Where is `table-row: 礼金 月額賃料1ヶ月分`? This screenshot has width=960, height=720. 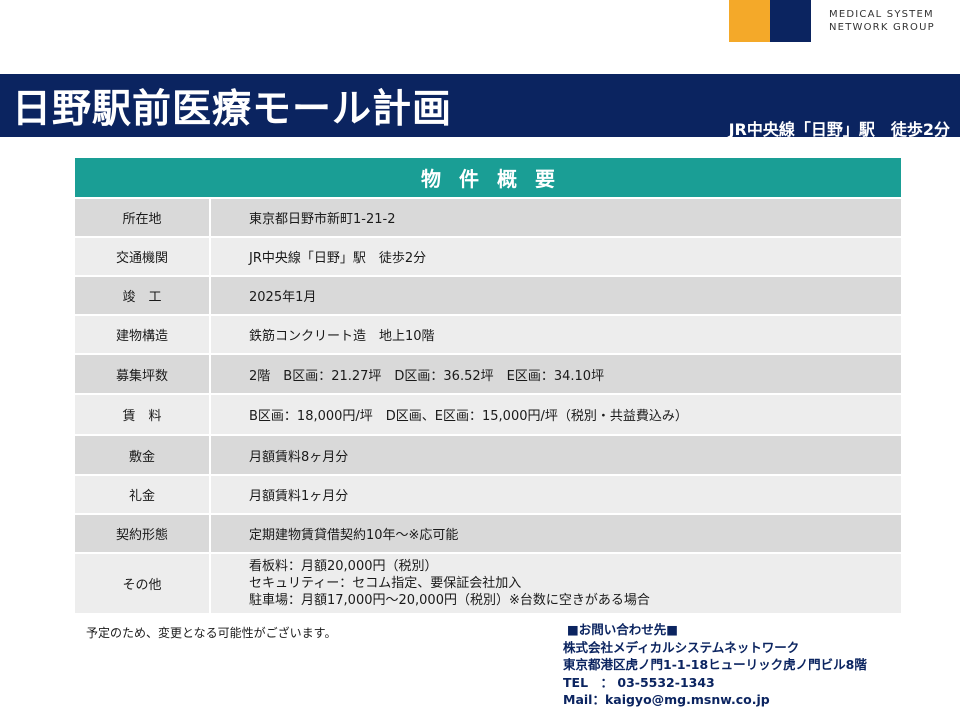 table-row: 礼金 月額賃料1ヶ月分 is located at coordinates (488, 493).